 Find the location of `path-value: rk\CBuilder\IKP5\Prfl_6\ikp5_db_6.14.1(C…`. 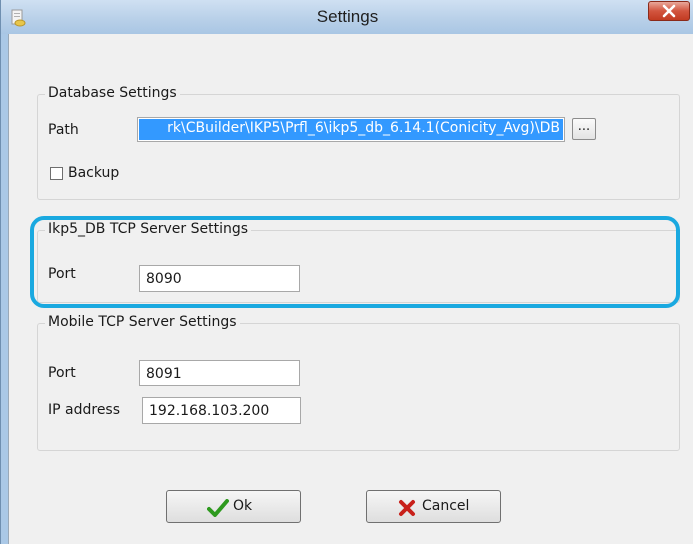

path-value: rk\CBuilder\IKP5\Prfl_6\ikp5_db_6.14.1(C… is located at coordinates (363, 128).